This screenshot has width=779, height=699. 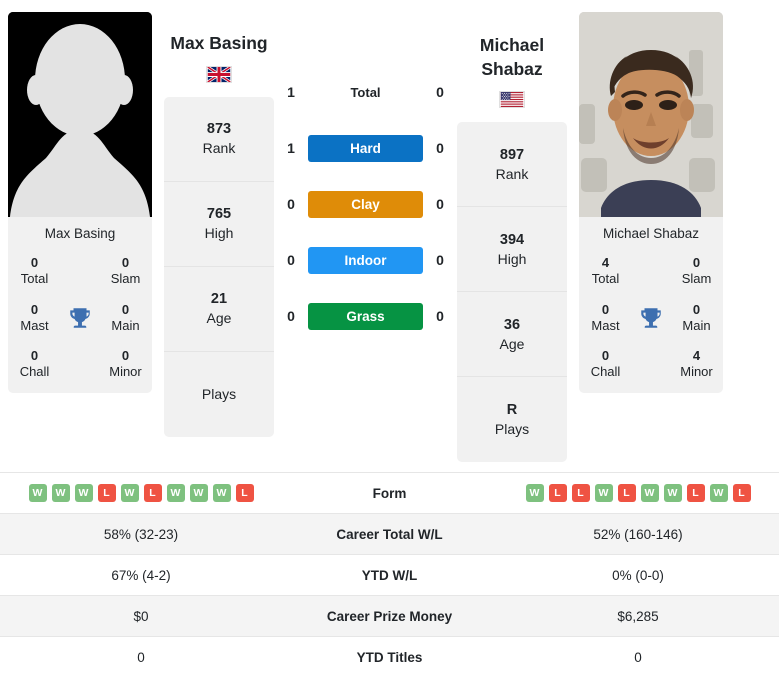 I want to click on right-ytd_titles-cell: 0, so click(x=638, y=657).